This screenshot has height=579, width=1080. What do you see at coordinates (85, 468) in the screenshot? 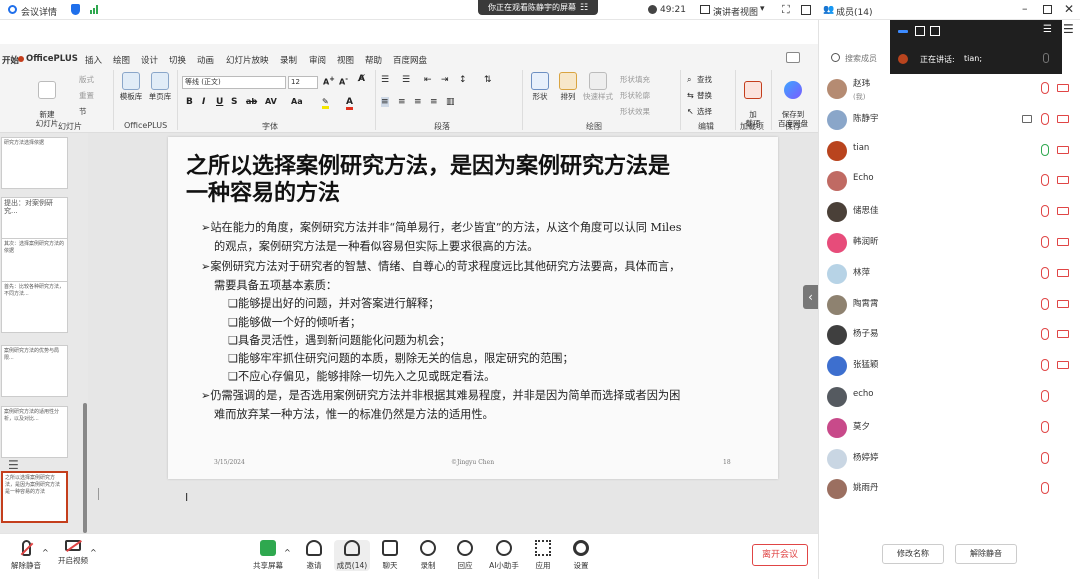
I see `thumbnail-scrollbar` at bounding box center [85, 468].